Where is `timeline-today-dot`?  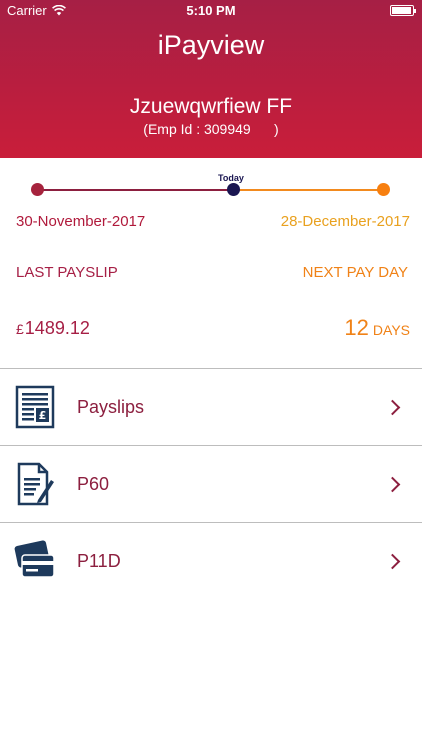 timeline-today-dot is located at coordinates (233, 189).